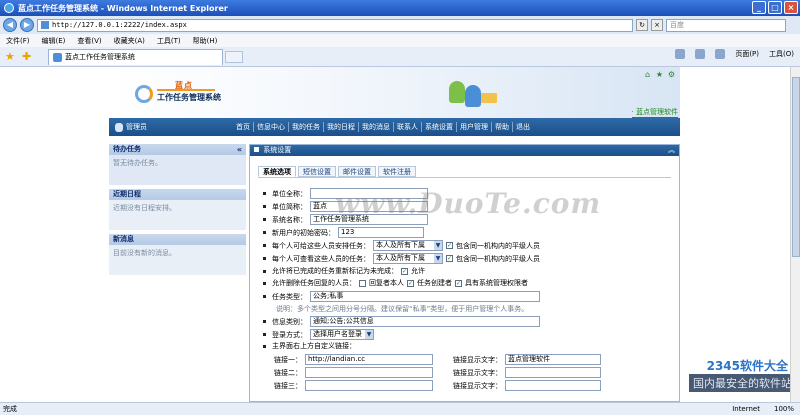  Describe the element at coordinates (369, 385) in the screenshot. I see `link3-url-input` at that location.